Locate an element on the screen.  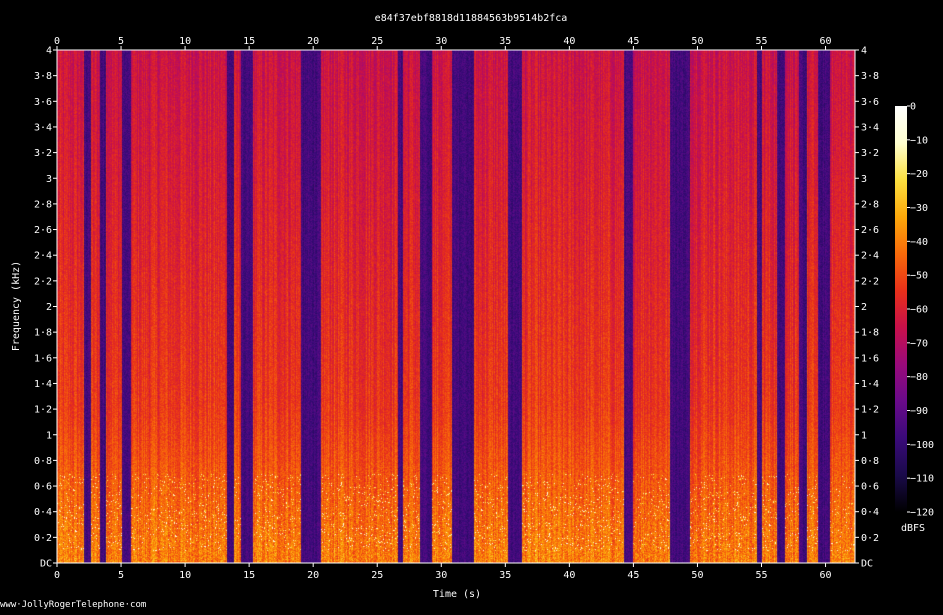
y-tick-label: 3·4 is located at coordinates (43, 127).